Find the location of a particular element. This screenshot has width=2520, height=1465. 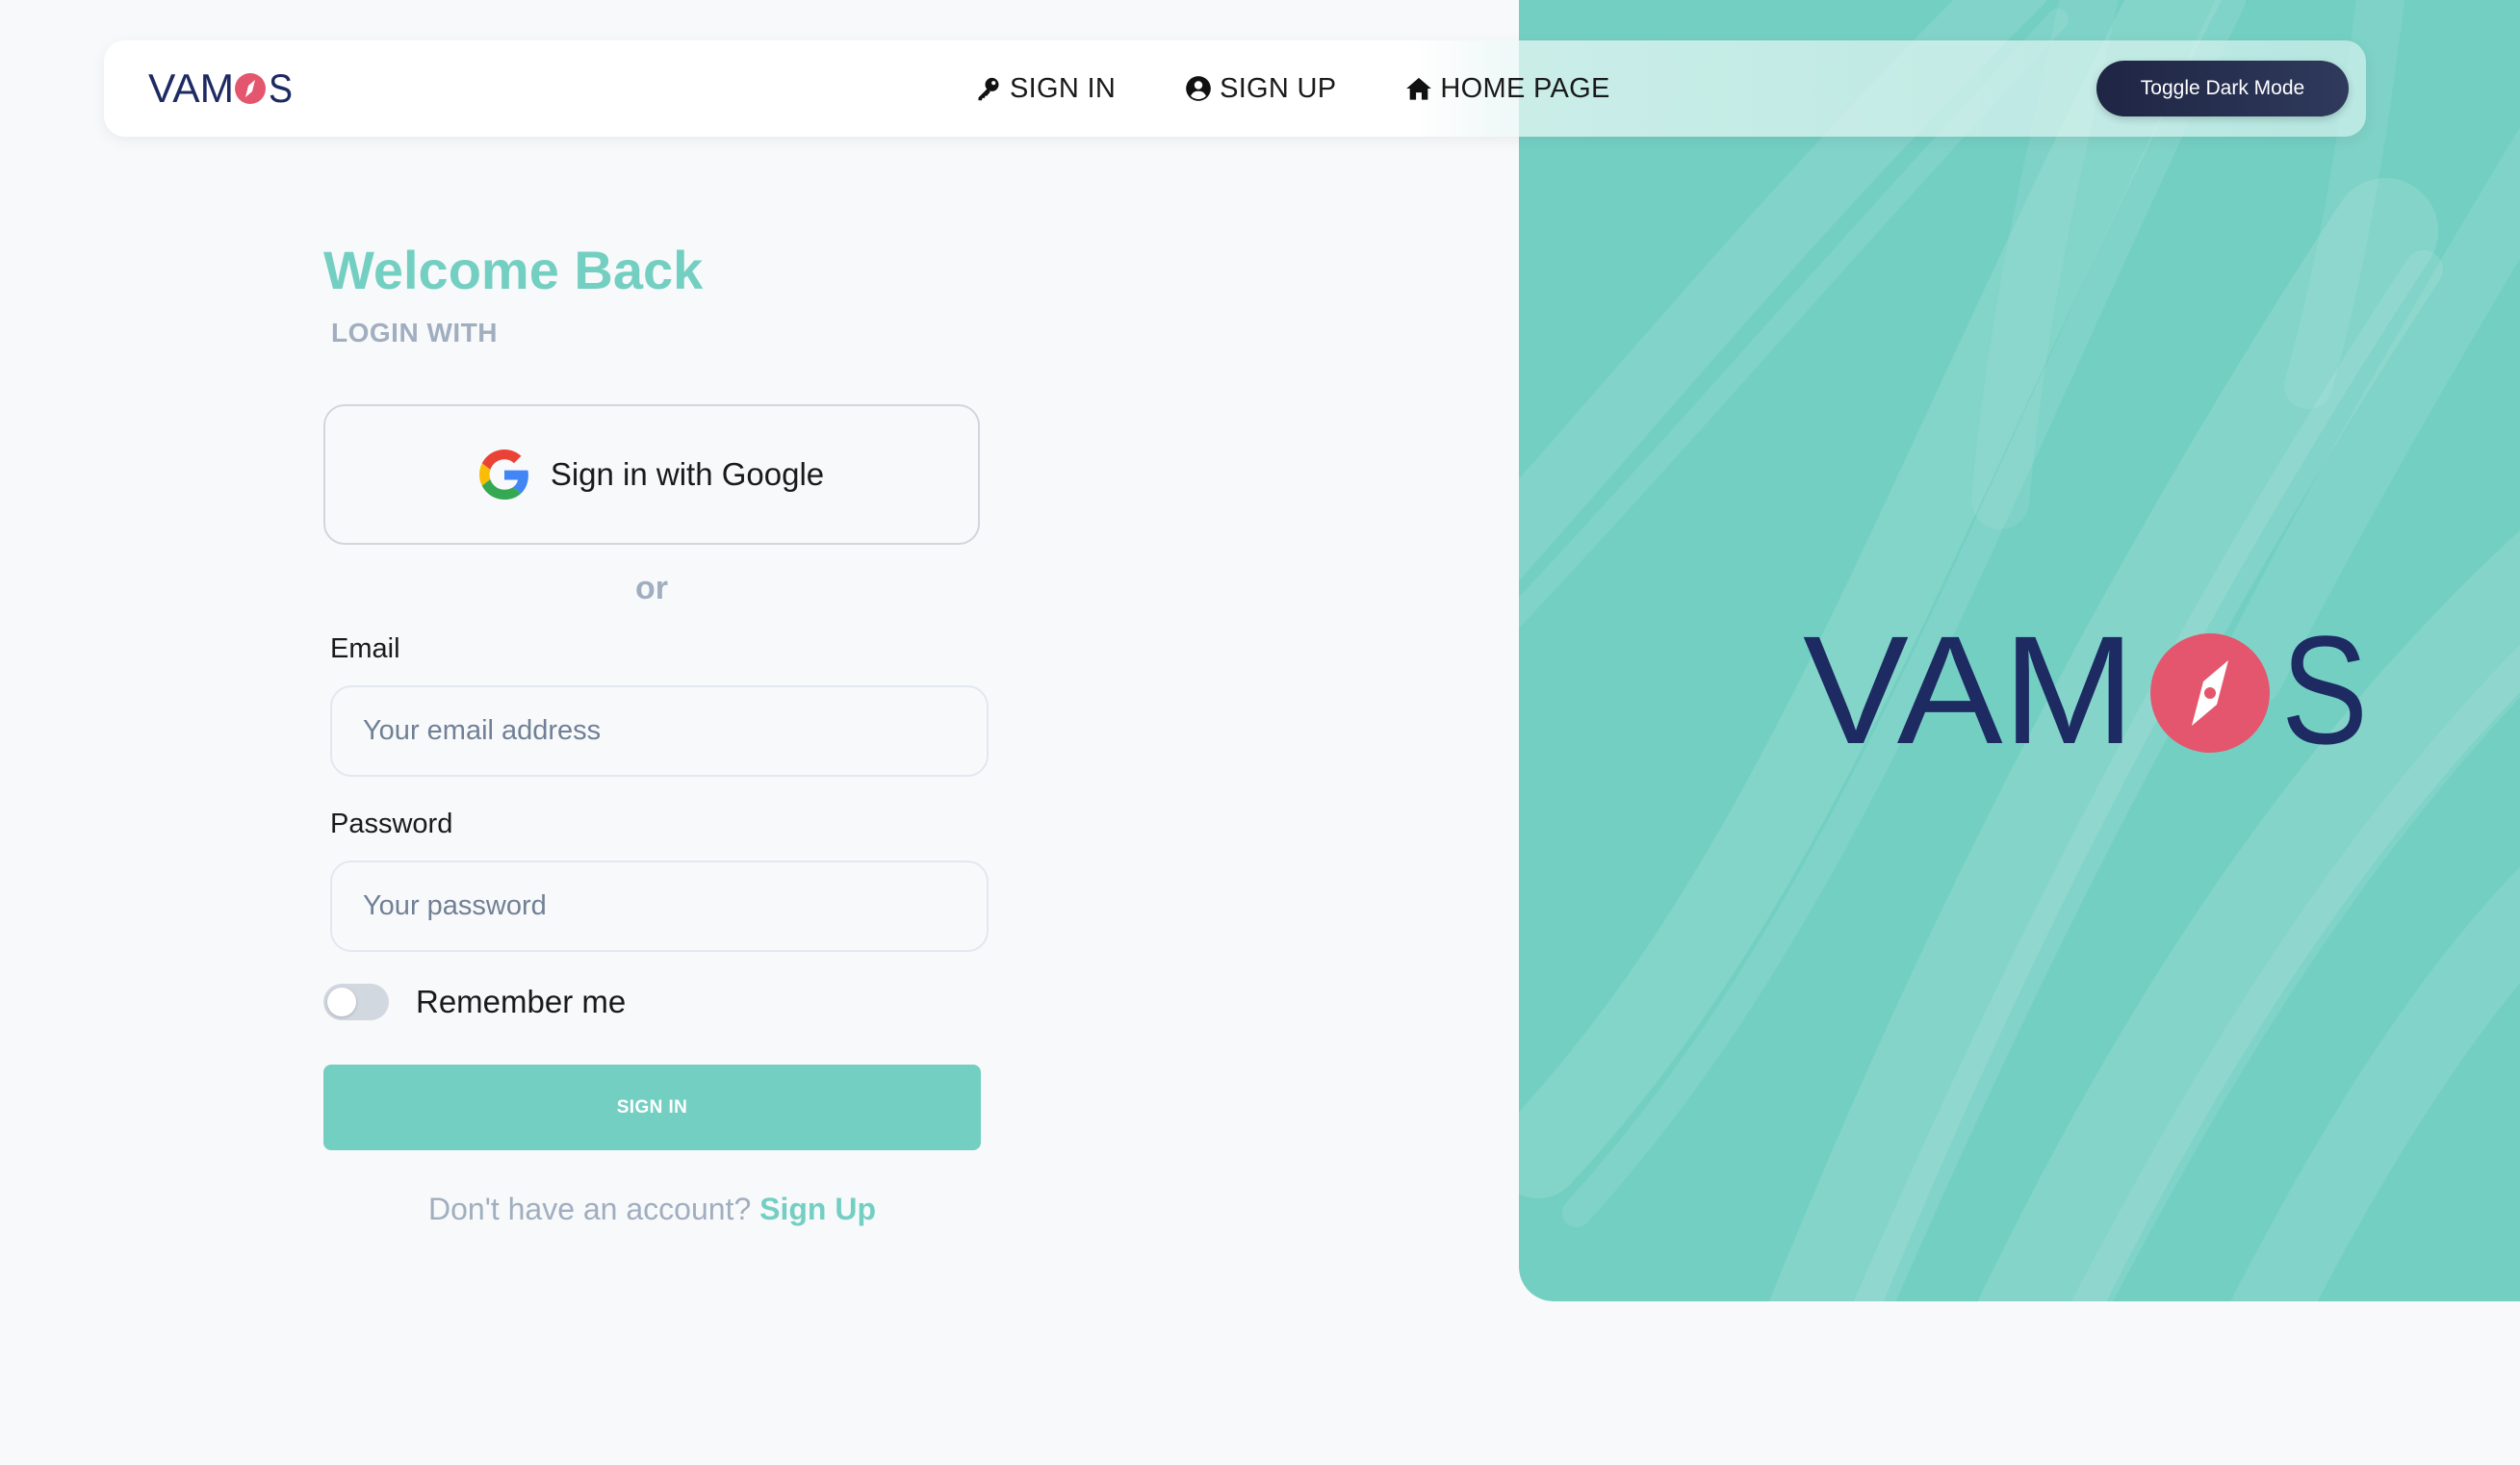

nav-logo: VAM S is located at coordinates (221, 89).